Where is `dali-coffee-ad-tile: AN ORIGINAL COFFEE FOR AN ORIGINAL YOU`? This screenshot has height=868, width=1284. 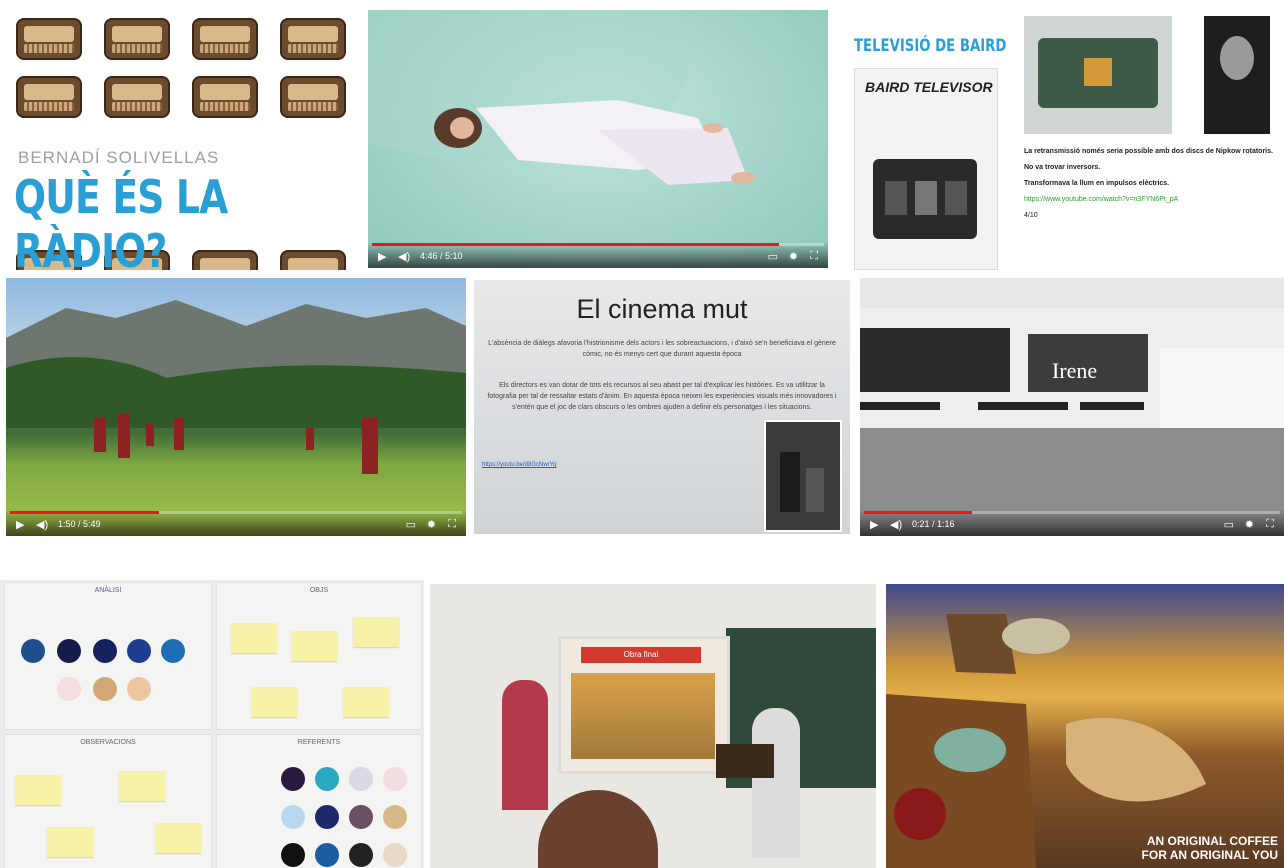
dali-coffee-ad-tile: AN ORIGINAL COFFEE FOR AN ORIGINAL YOU is located at coordinates (1085, 726).